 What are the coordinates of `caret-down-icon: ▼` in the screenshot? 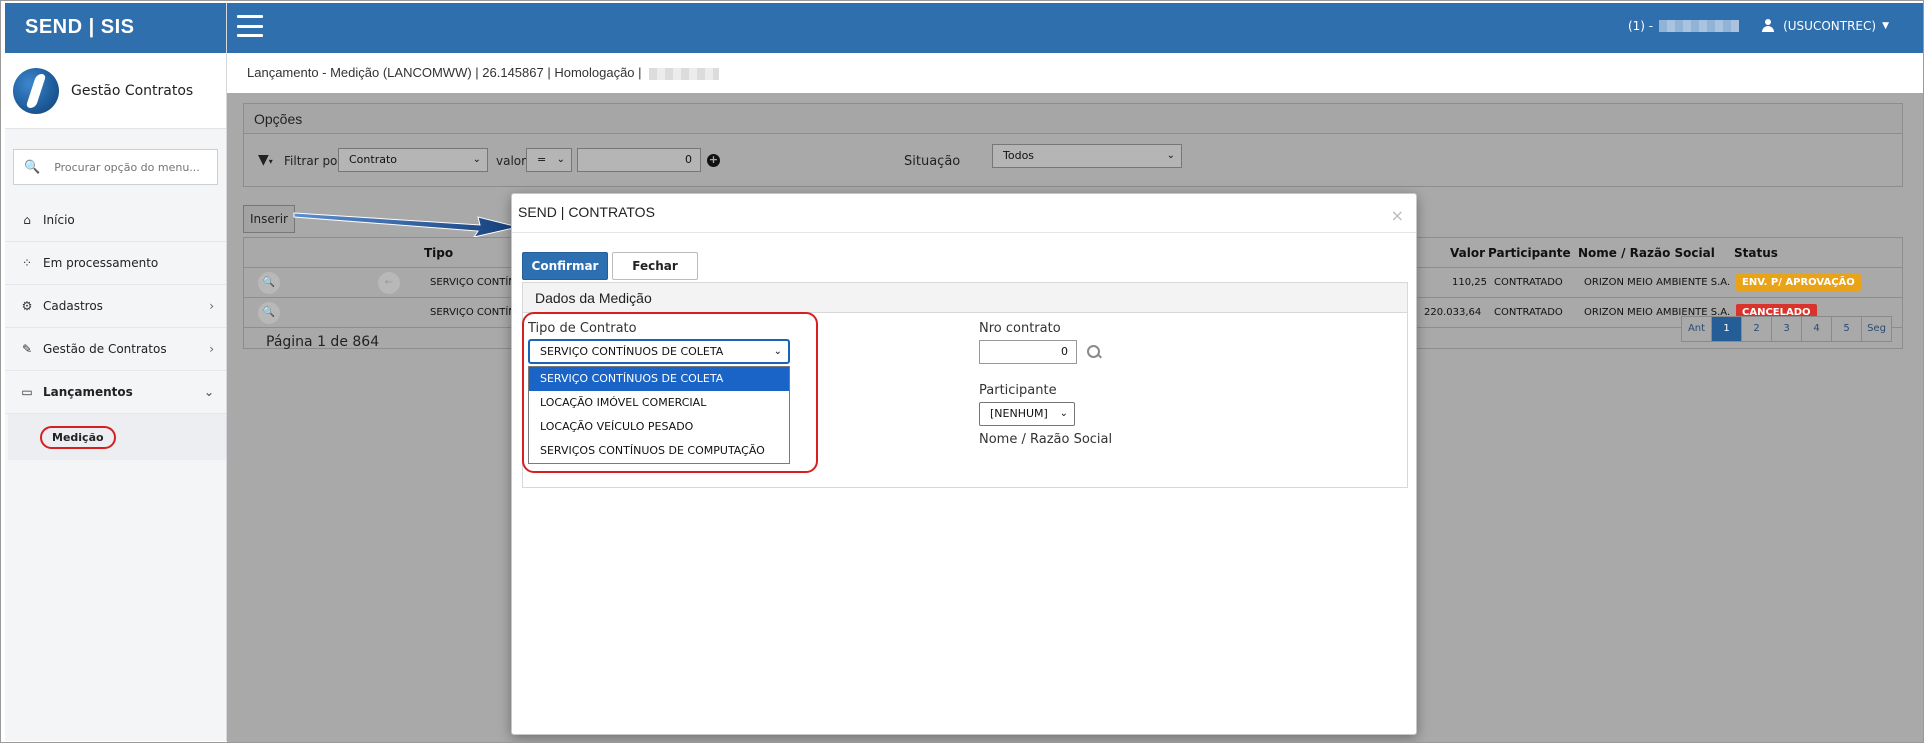 It's located at (1885, 26).